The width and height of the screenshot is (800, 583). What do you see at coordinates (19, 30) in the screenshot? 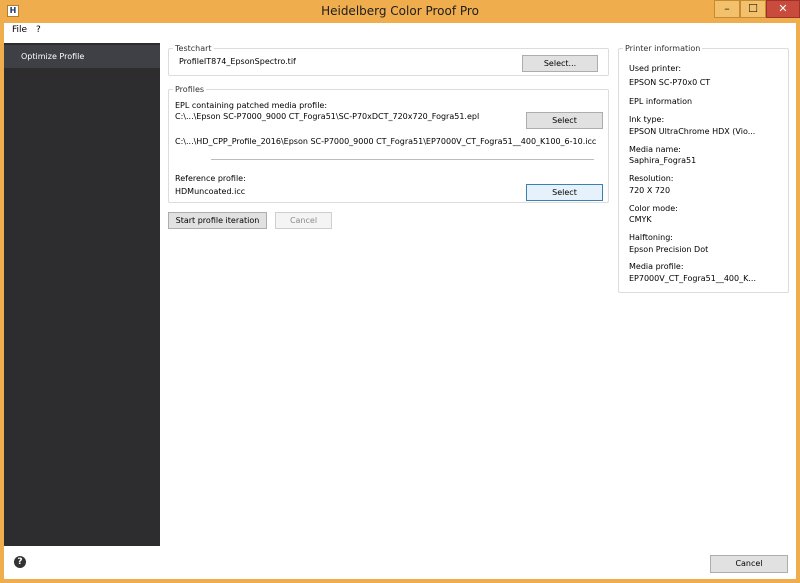
I see `menu-file: File` at bounding box center [19, 30].